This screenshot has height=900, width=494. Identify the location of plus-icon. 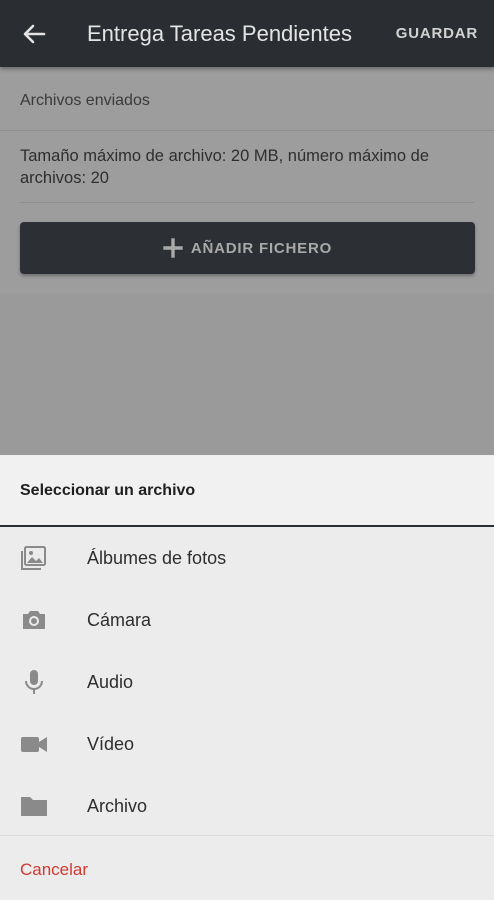
(173, 248).